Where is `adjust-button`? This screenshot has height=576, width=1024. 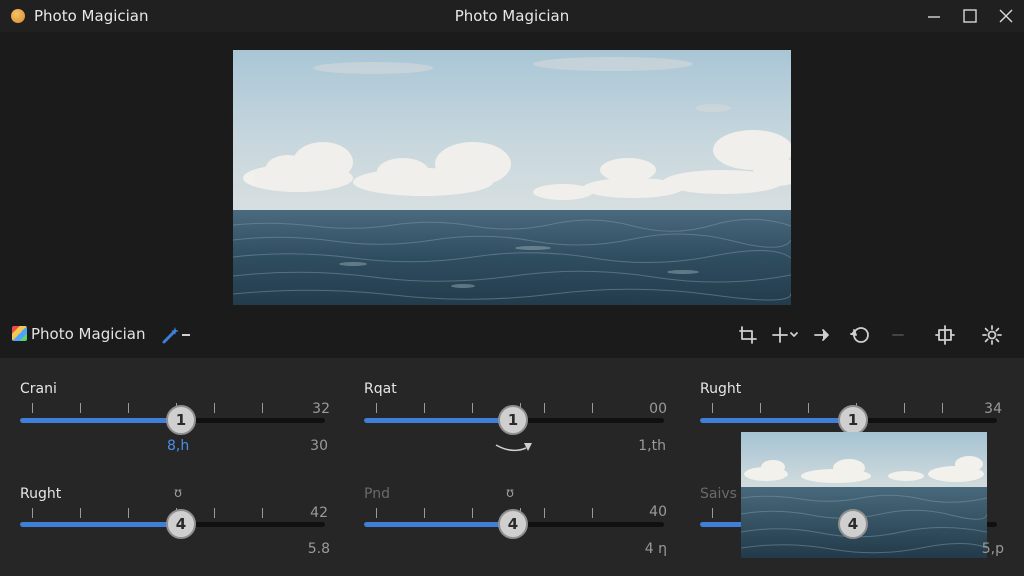 adjust-button is located at coordinates (945, 335).